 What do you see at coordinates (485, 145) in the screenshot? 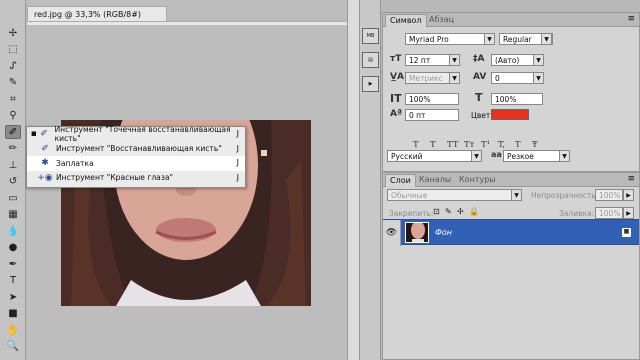
I see `format-button: T¹` at bounding box center [485, 145].